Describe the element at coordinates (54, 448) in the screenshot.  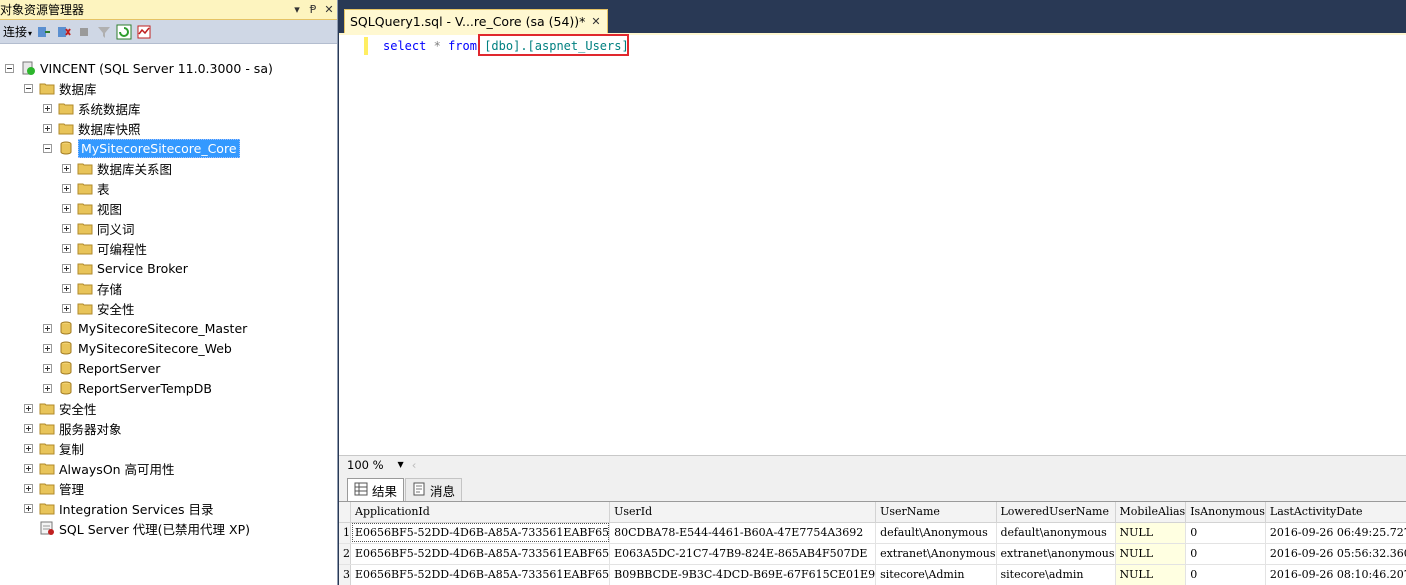
I see `tree-node-server-folder: 复制` at that location.